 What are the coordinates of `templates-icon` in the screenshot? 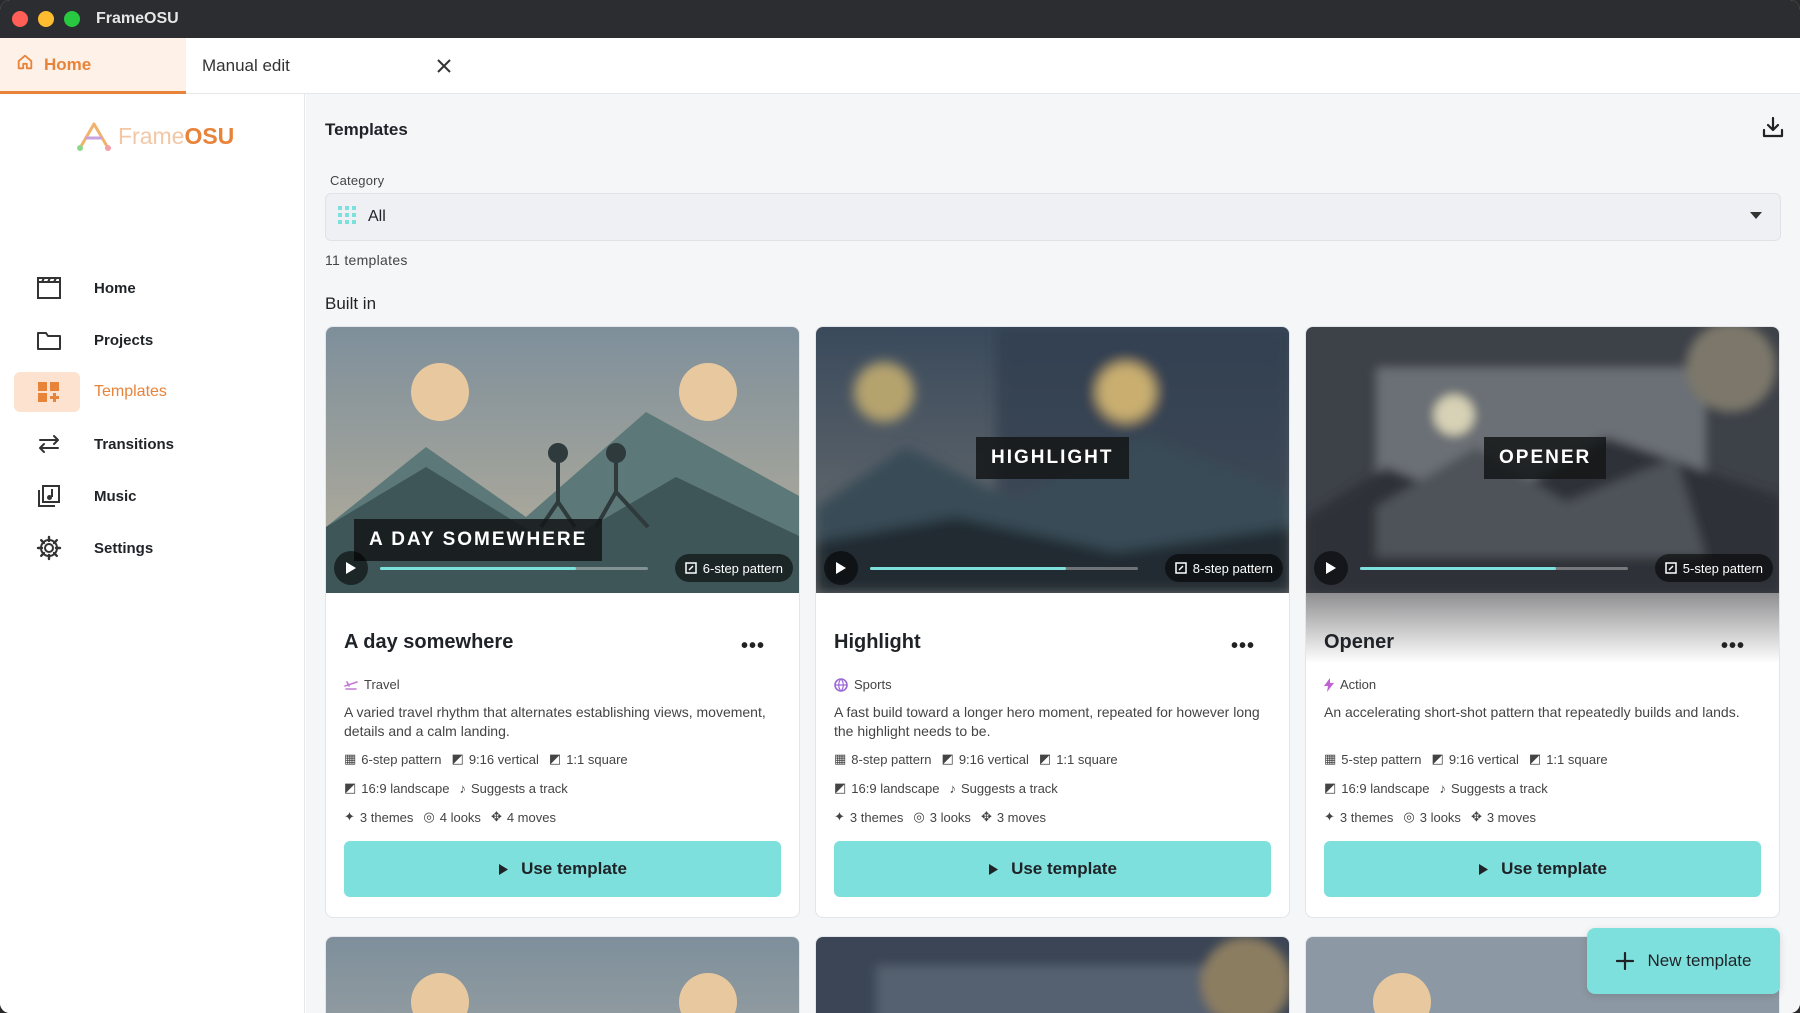 It's located at (47, 392).